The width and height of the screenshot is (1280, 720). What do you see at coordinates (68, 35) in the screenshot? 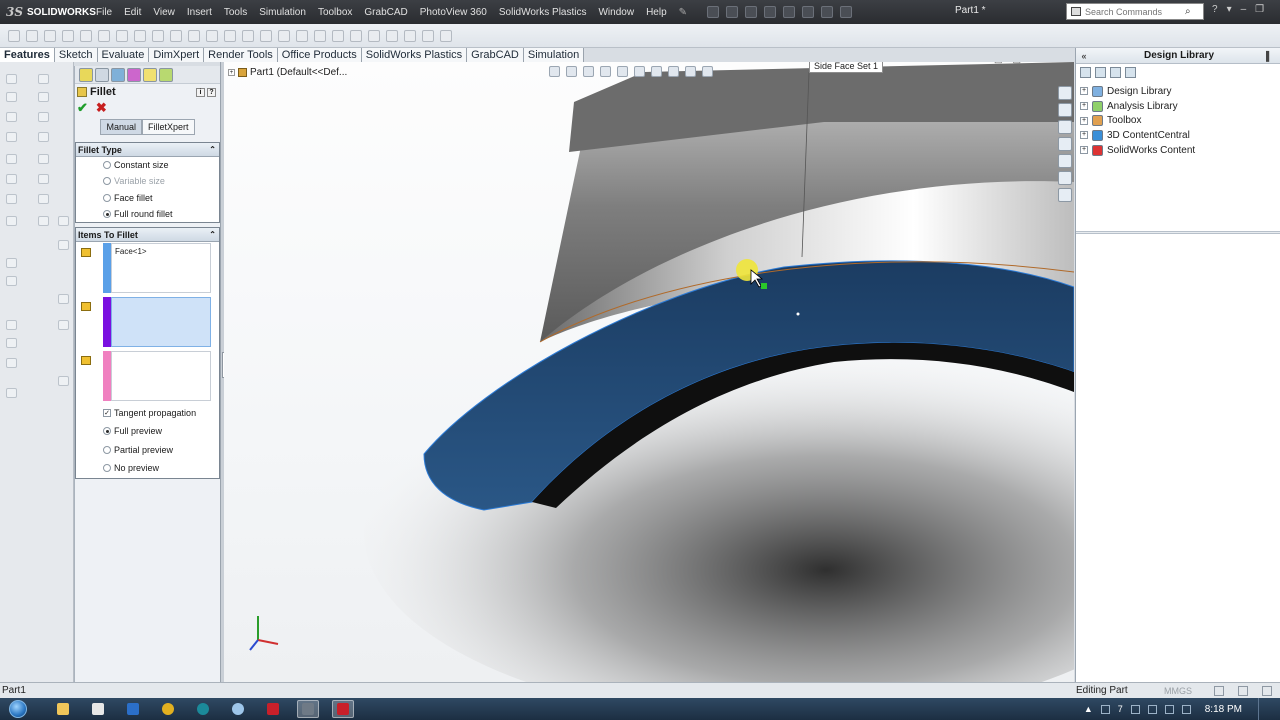
I see `loft-icon` at bounding box center [68, 35].